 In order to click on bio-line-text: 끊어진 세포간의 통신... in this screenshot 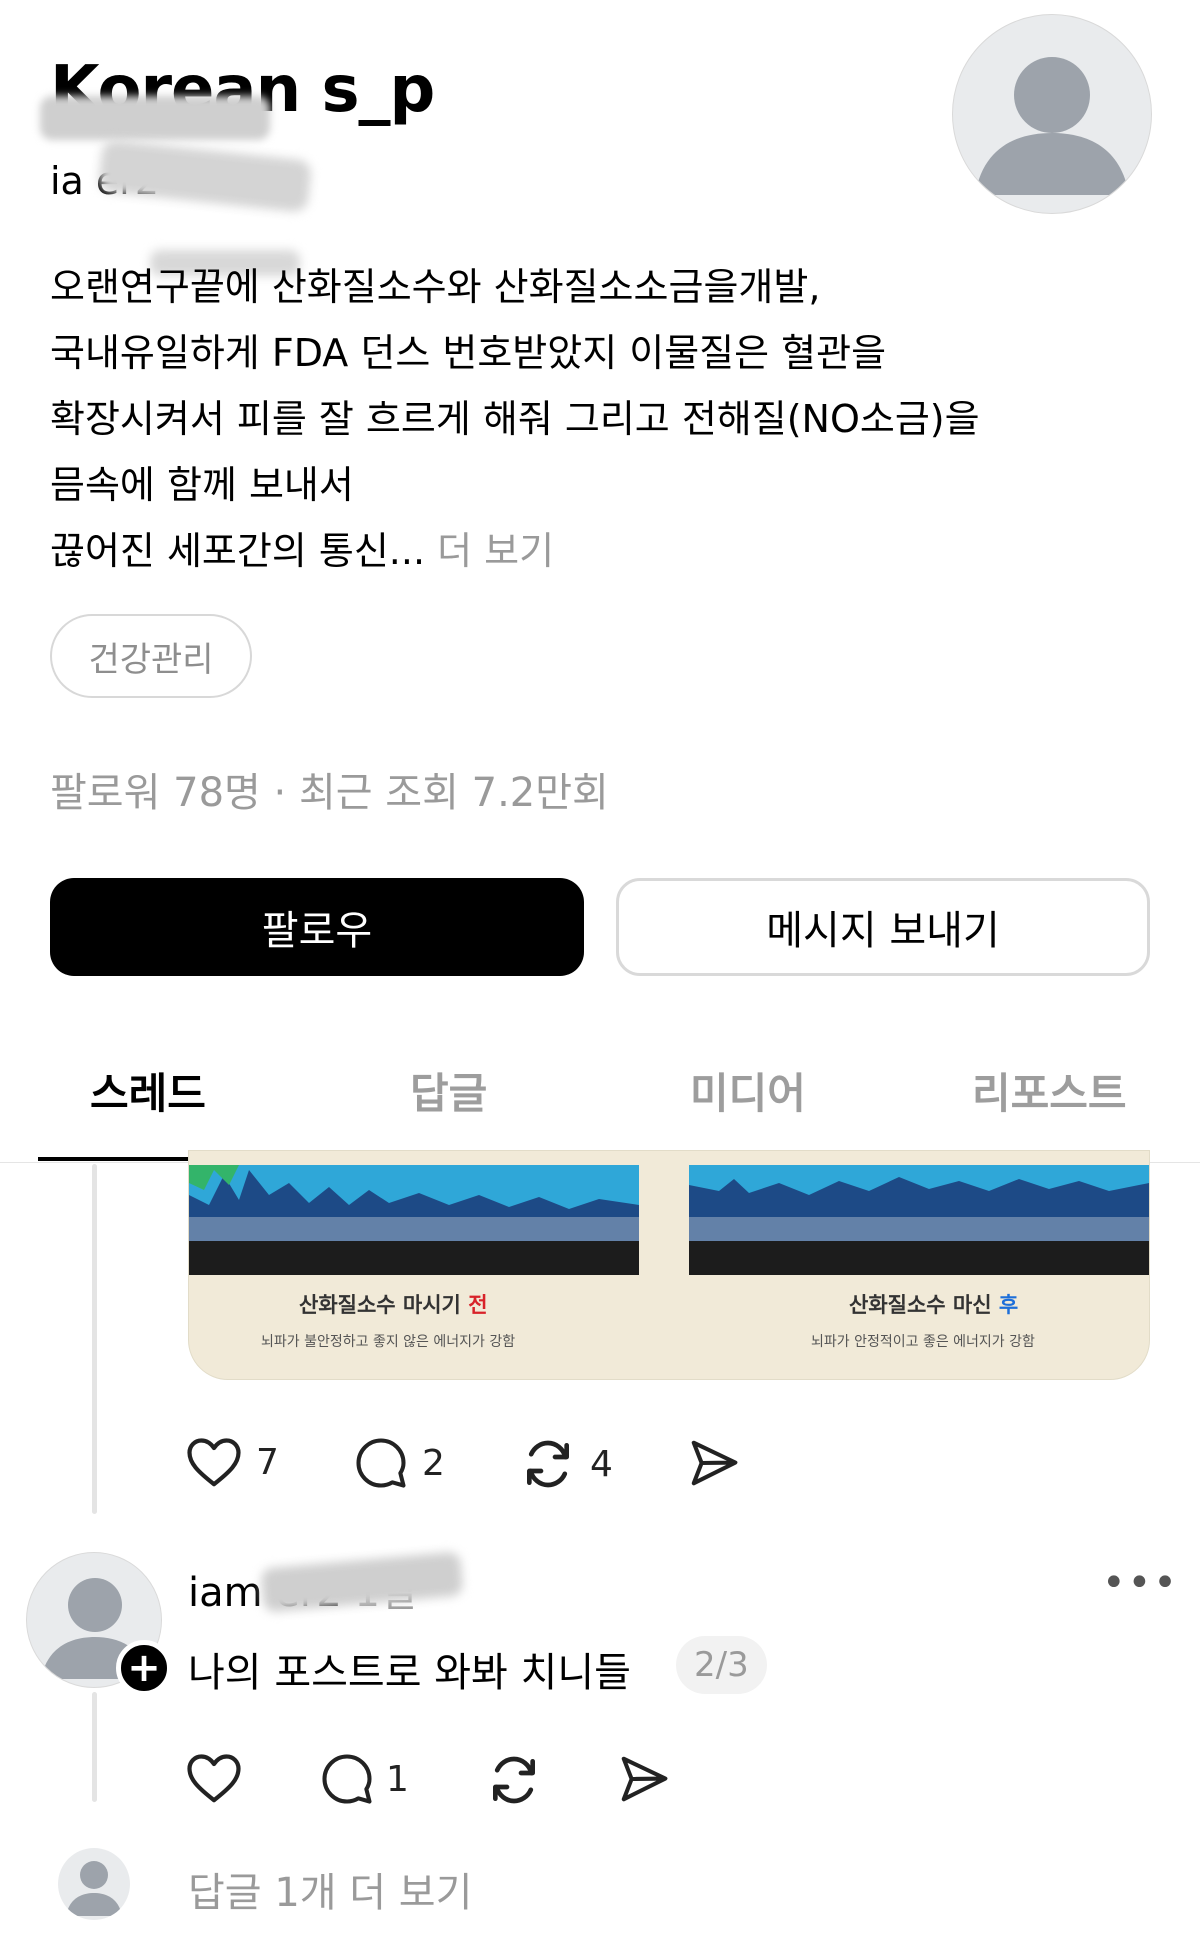, I will do `click(238, 551)`.